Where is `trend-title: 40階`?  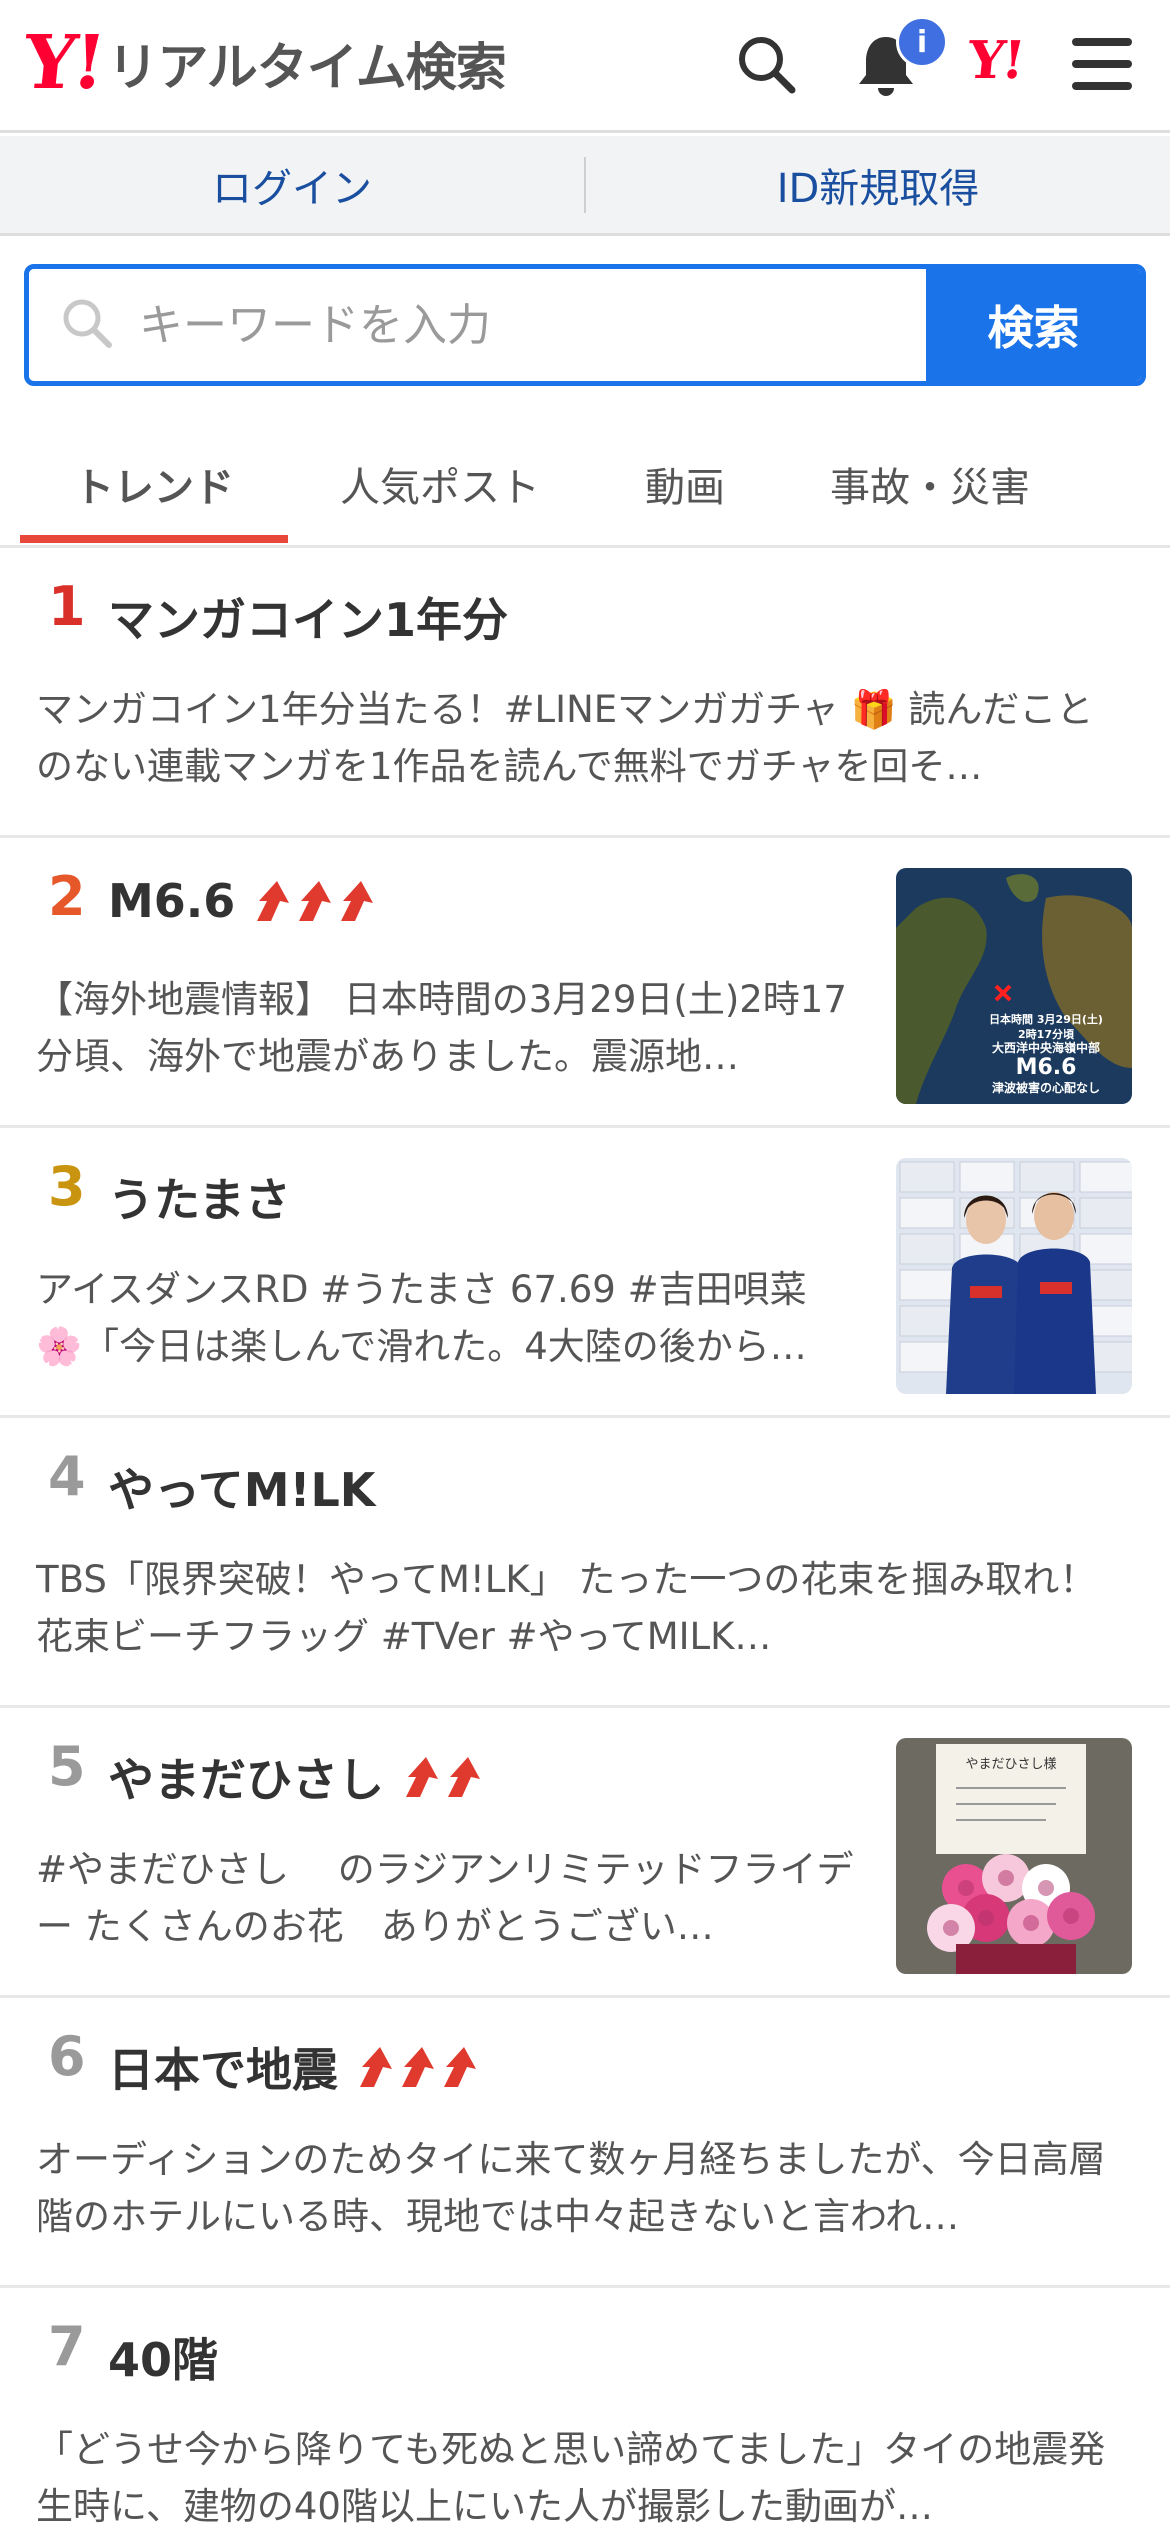
trend-title: 40階 is located at coordinates (163, 2357).